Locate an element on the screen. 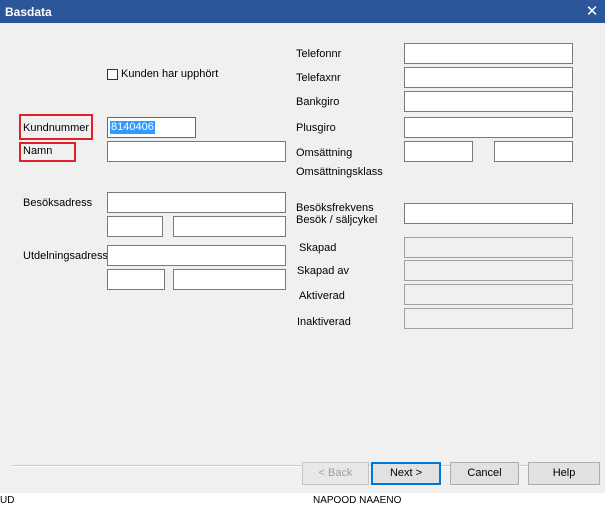 The image size is (605, 505). plusgiro-label: Plusgiro is located at coordinates (316, 128).